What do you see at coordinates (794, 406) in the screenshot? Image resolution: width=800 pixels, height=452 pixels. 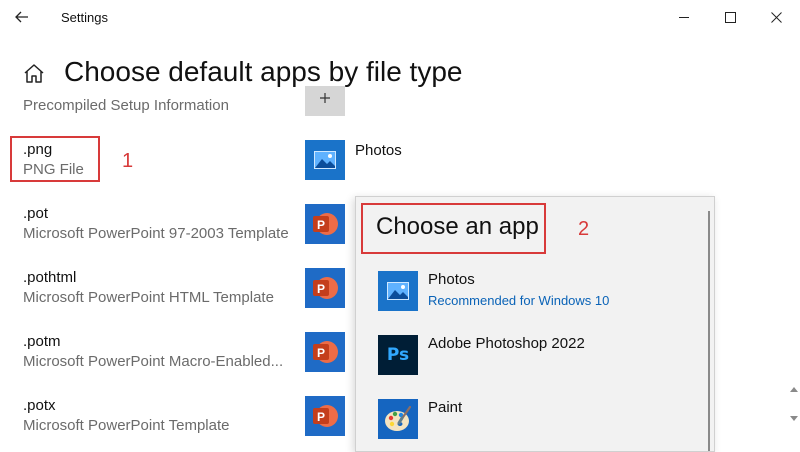 I see `page-scrollbar` at bounding box center [794, 406].